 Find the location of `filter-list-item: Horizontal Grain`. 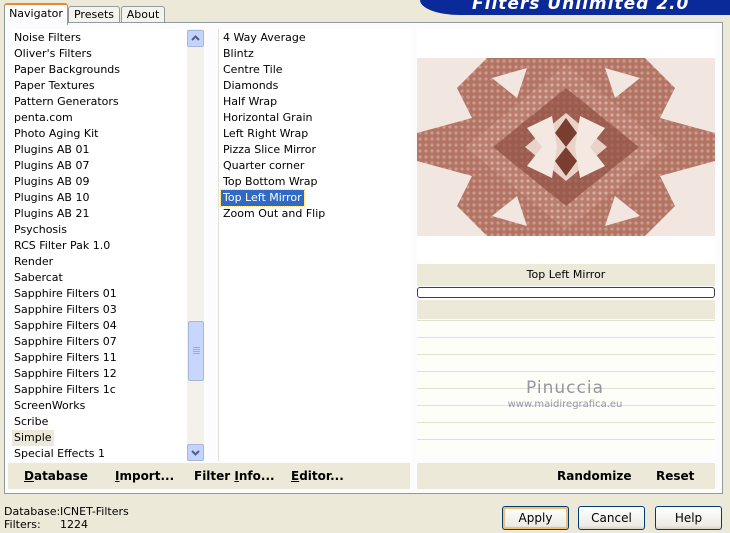

filter-list-item: Horizontal Grain is located at coordinates (267, 118).